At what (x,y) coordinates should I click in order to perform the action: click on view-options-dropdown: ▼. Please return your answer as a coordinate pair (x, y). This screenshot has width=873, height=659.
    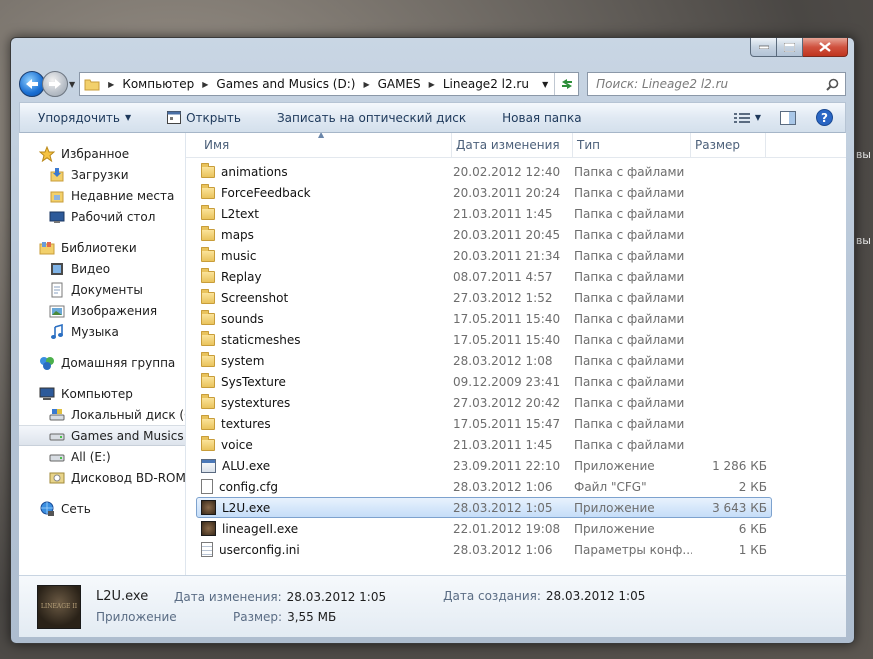
    Looking at the image, I should click on (758, 117).